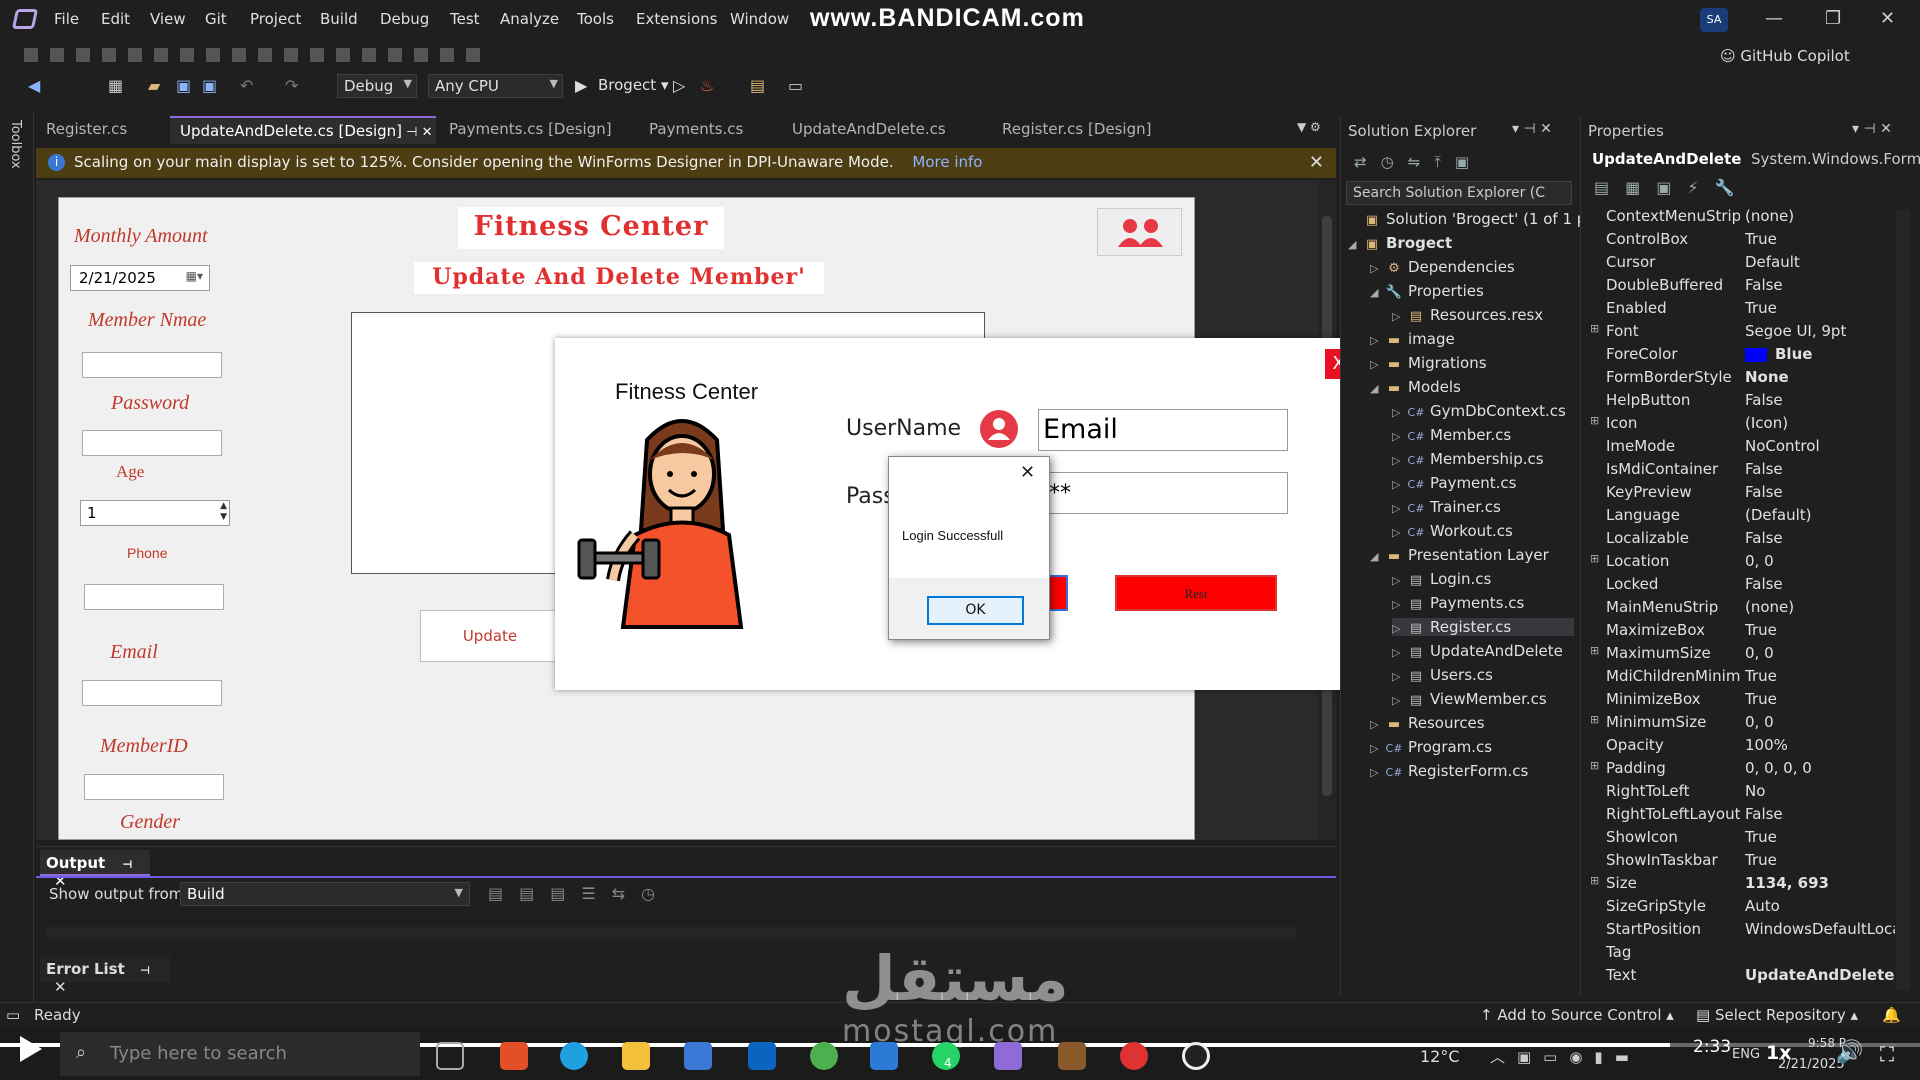  Describe the element at coordinates (1820, 906) in the screenshot. I see `property-value: Auto` at that location.